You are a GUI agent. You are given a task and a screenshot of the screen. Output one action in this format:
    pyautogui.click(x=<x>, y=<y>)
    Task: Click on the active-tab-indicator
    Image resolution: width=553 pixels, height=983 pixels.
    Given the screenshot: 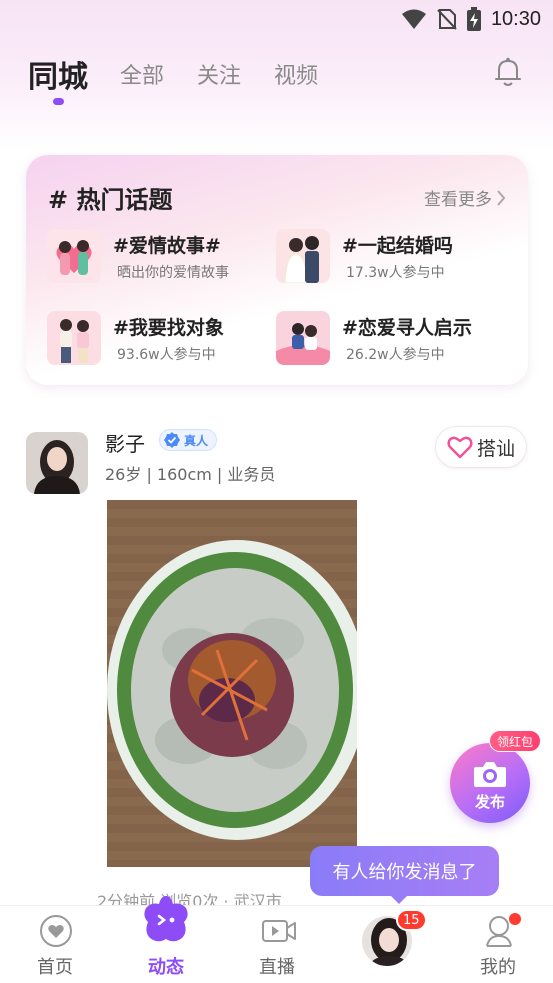 What is the action you would take?
    pyautogui.click(x=58, y=101)
    